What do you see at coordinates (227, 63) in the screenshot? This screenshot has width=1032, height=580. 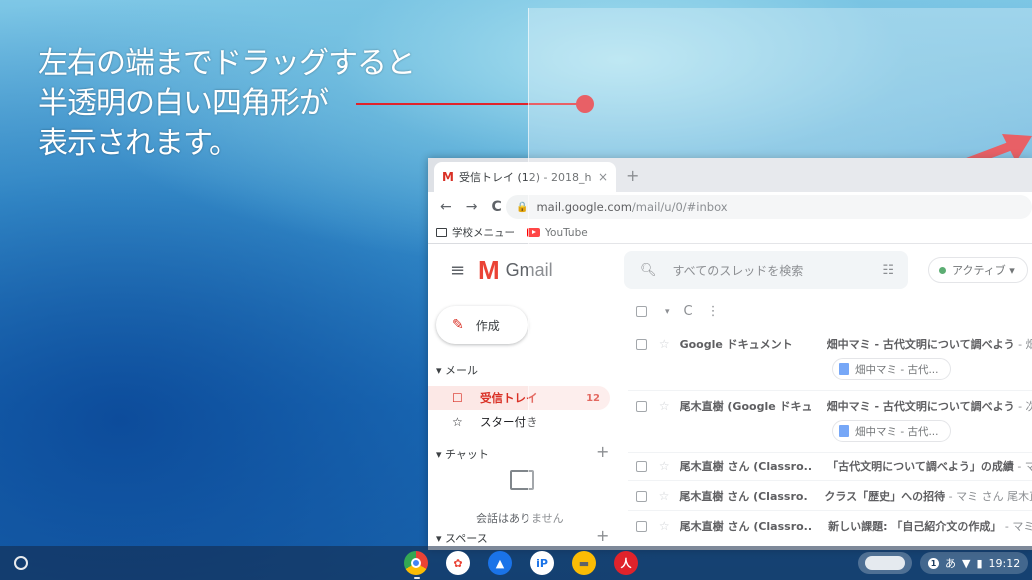 I see `caption-line-1: 左右の端までドラッグすると` at bounding box center [227, 63].